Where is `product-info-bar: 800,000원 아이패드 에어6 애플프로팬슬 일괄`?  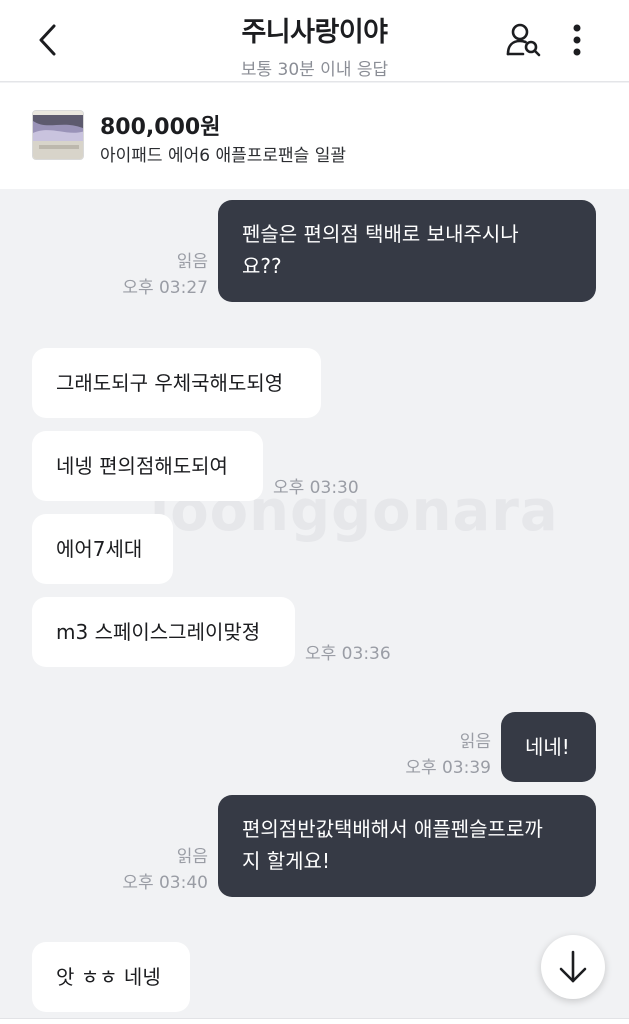
product-info-bar: 800,000원 아이패드 에어6 애플프로팬슬 일괄 is located at coordinates (314, 136).